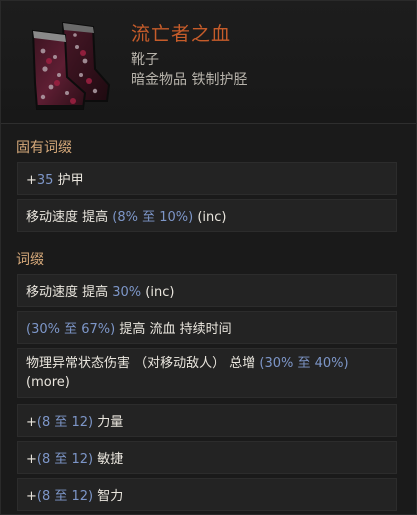 This screenshot has width=417, height=515. I want to click on mod-label: 敏捷, so click(108, 459).